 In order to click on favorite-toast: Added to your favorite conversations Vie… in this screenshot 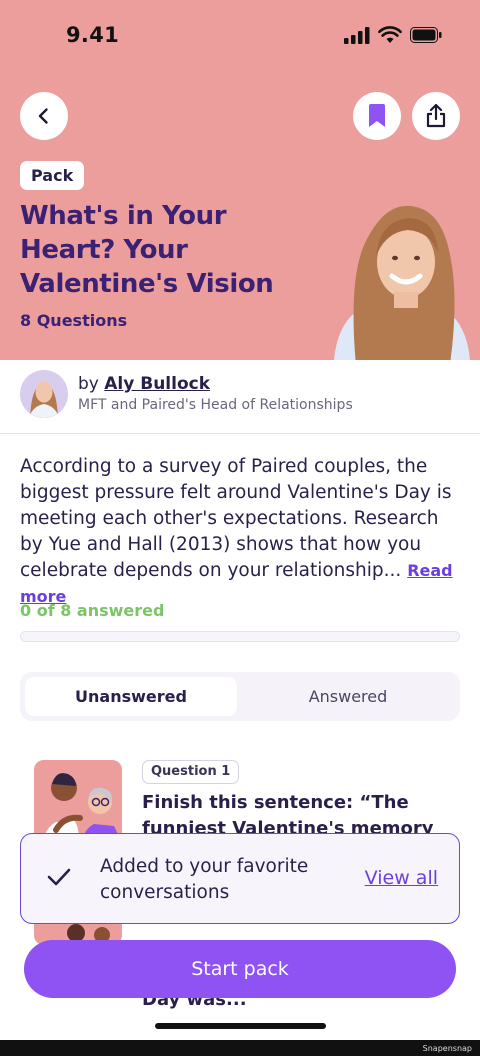, I will do `click(240, 878)`.